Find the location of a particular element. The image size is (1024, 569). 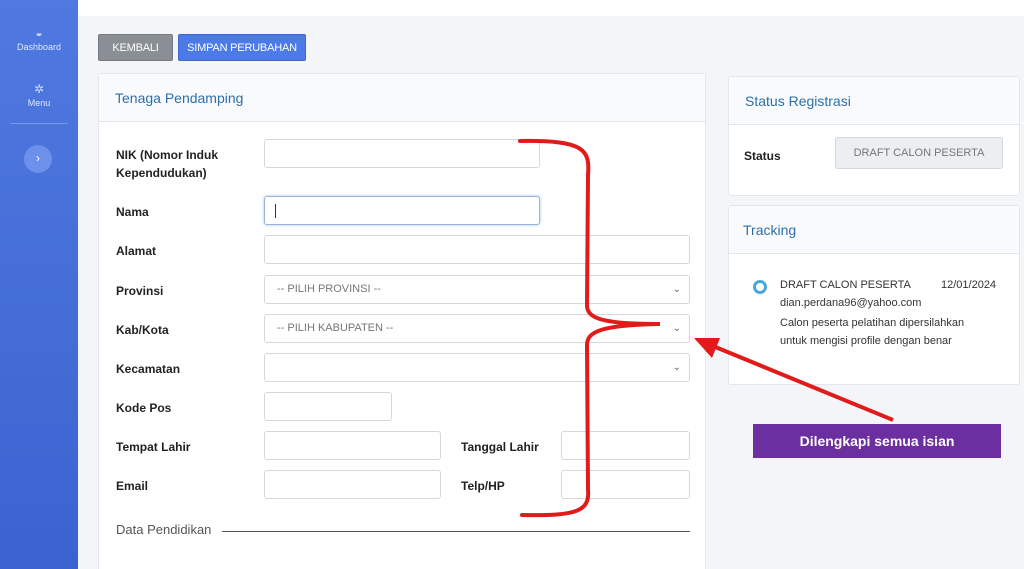

status-value-field: DRAFT CALON PESERTA is located at coordinates (919, 153).